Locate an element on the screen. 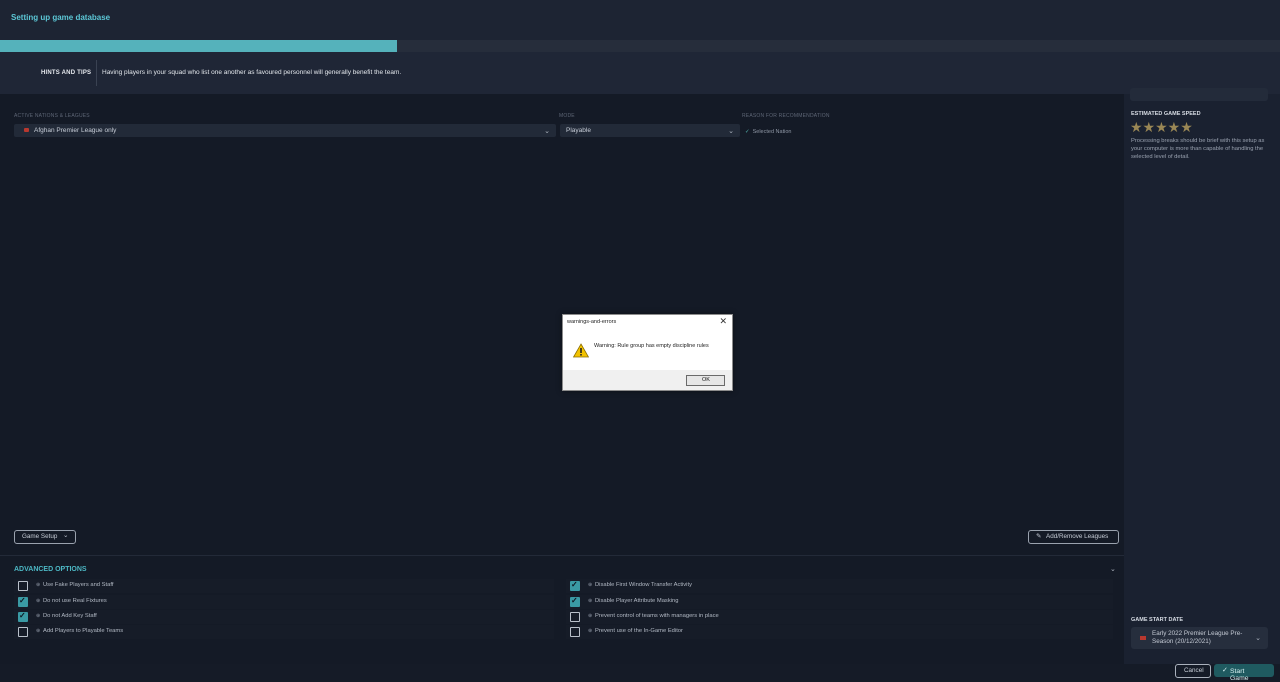 This screenshot has width=1280, height=682. option-label: Disable Player Attribute Masking is located at coordinates (637, 601).